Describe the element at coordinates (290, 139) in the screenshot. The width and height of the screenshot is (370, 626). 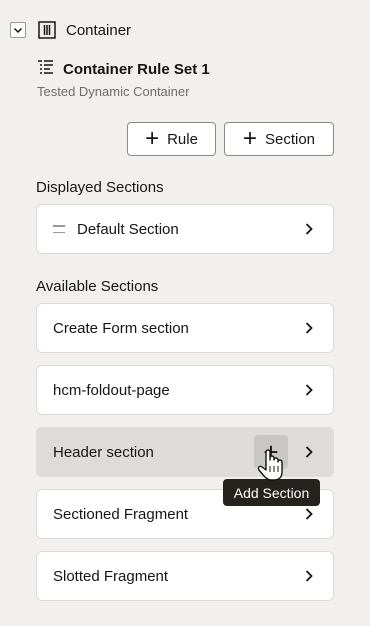
I see `add-section-label: Section` at that location.